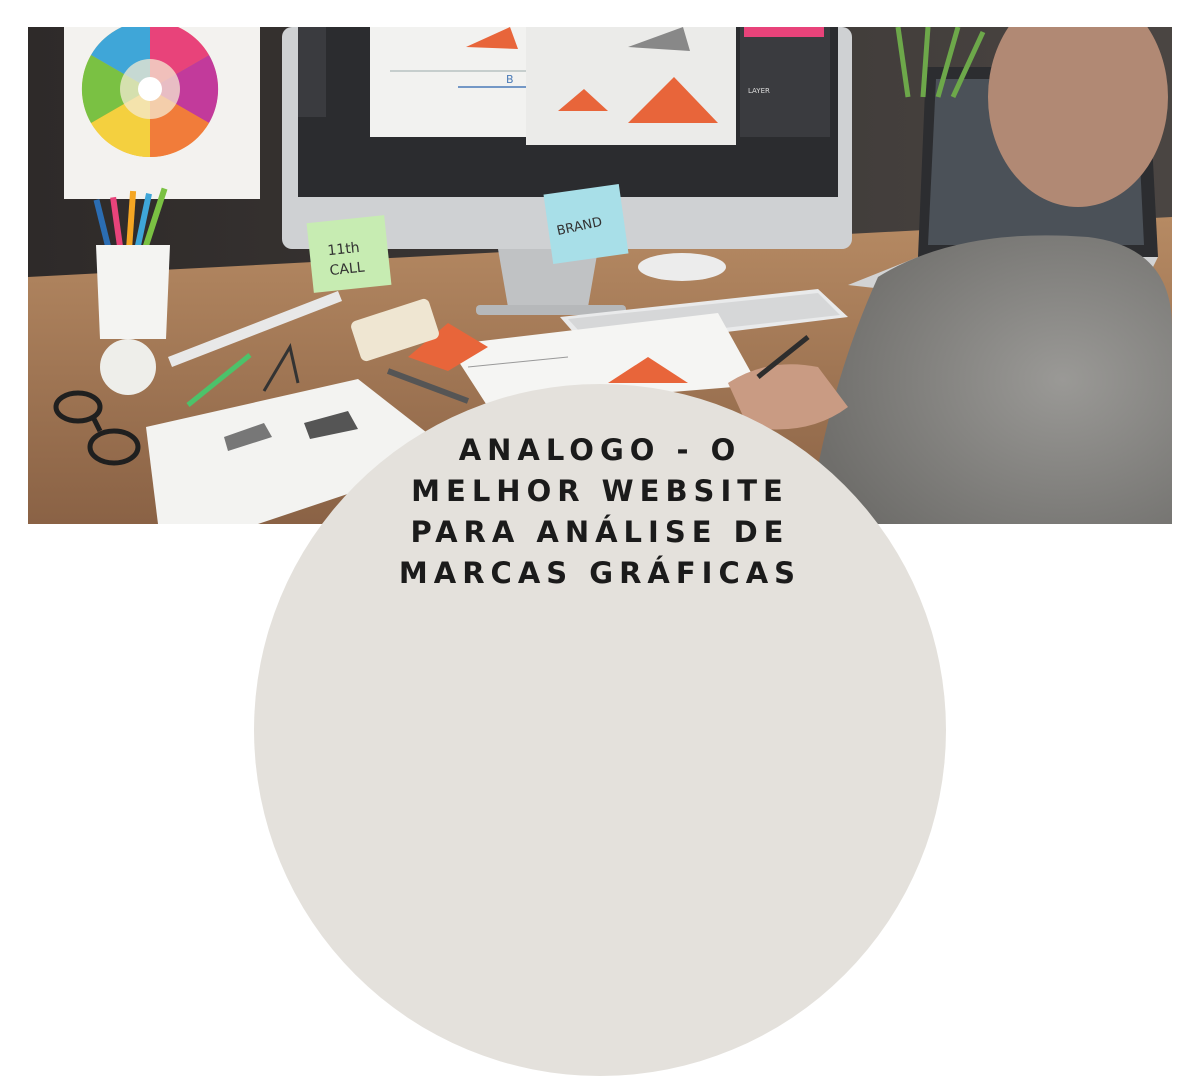  I want to click on monitor-label-b: B, so click(510, 79).